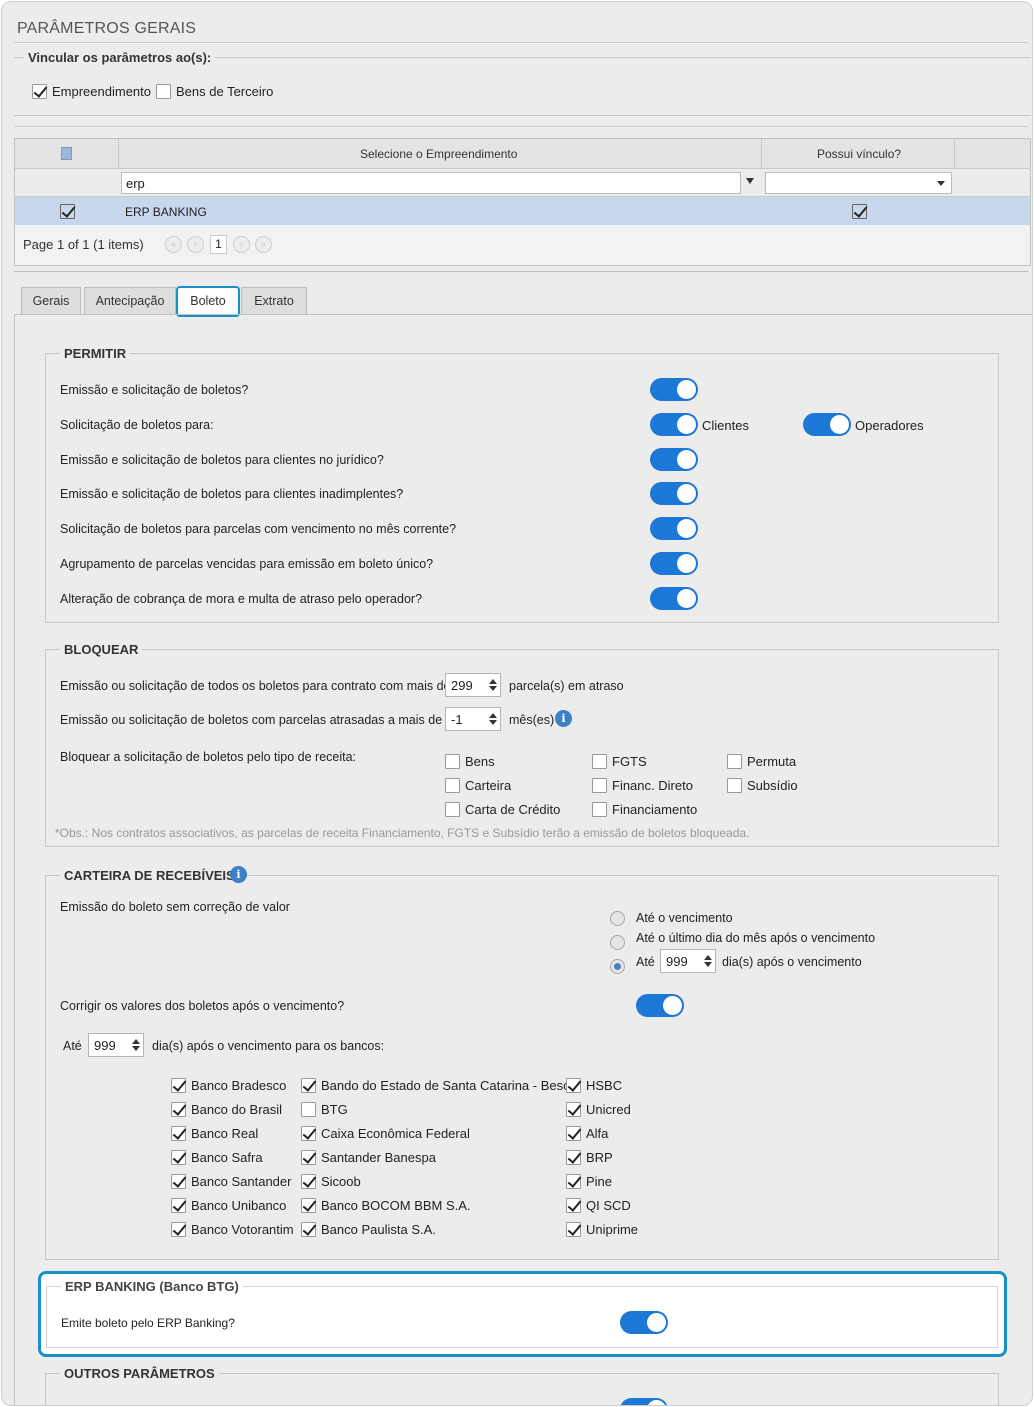 This screenshot has height=1407, width=1034. Describe the element at coordinates (674, 563) in the screenshot. I see `permitir-agrupamento-toggle` at that location.